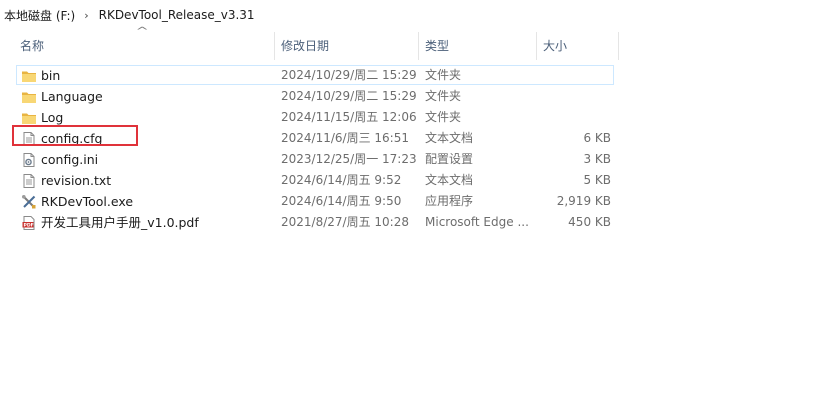 This screenshot has height=408, width=814. I want to click on file-date: 2024/6/14/周五 9:52, so click(341, 180).